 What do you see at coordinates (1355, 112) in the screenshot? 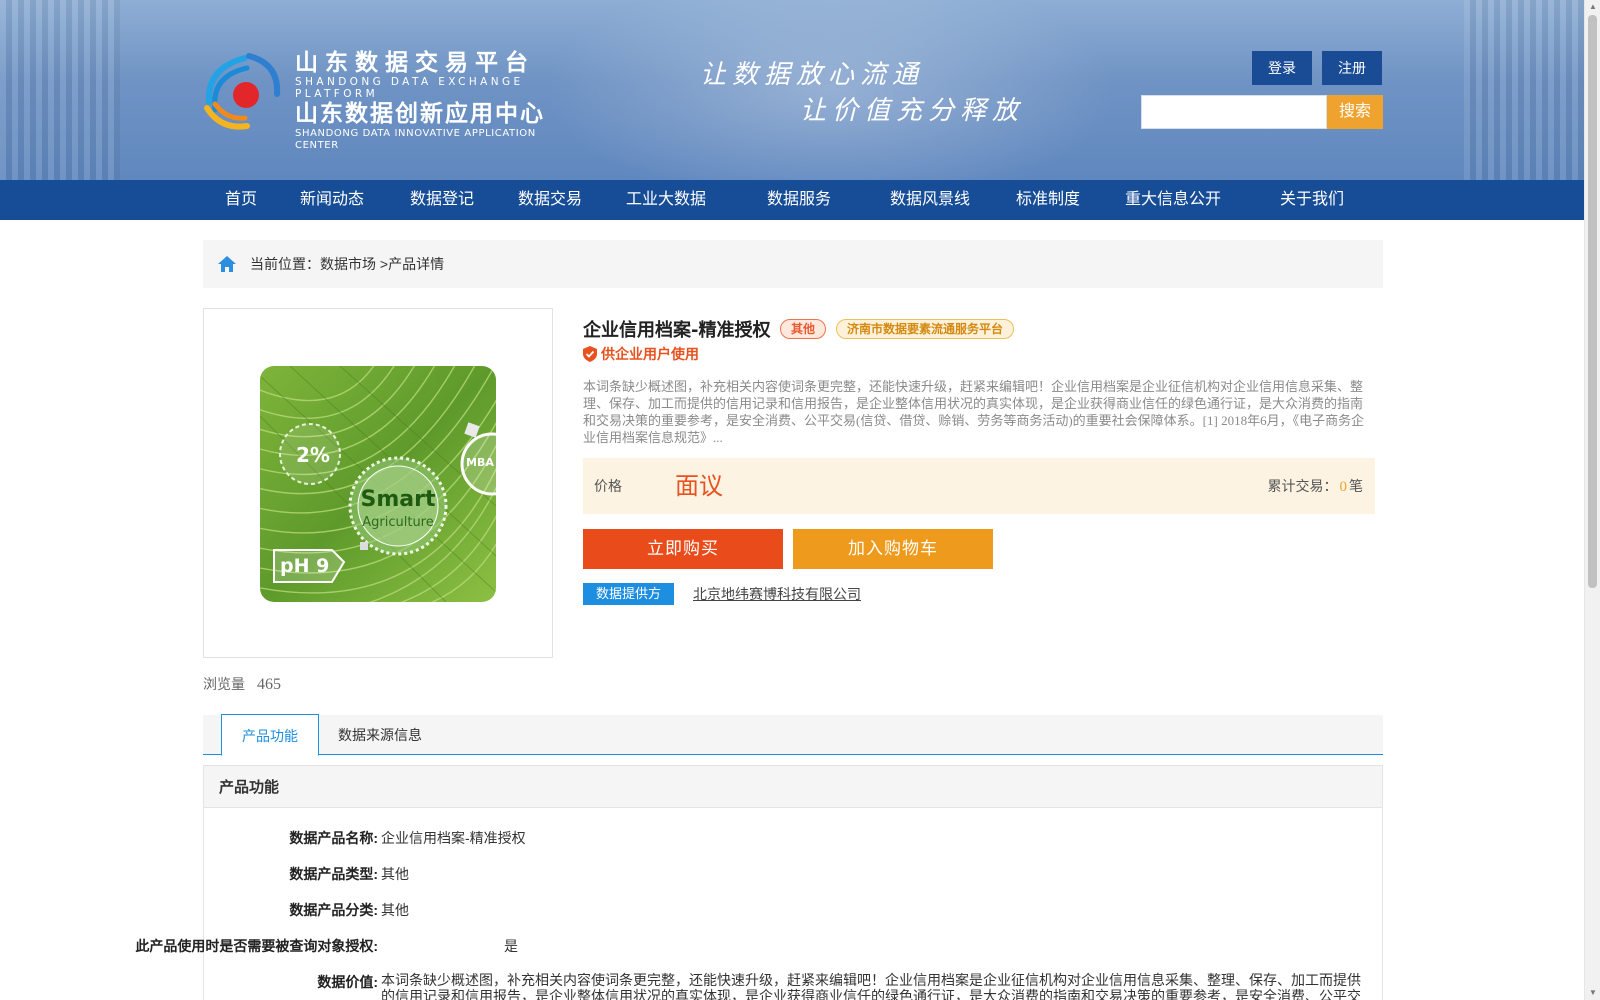
I see `search-button: 搜索` at bounding box center [1355, 112].